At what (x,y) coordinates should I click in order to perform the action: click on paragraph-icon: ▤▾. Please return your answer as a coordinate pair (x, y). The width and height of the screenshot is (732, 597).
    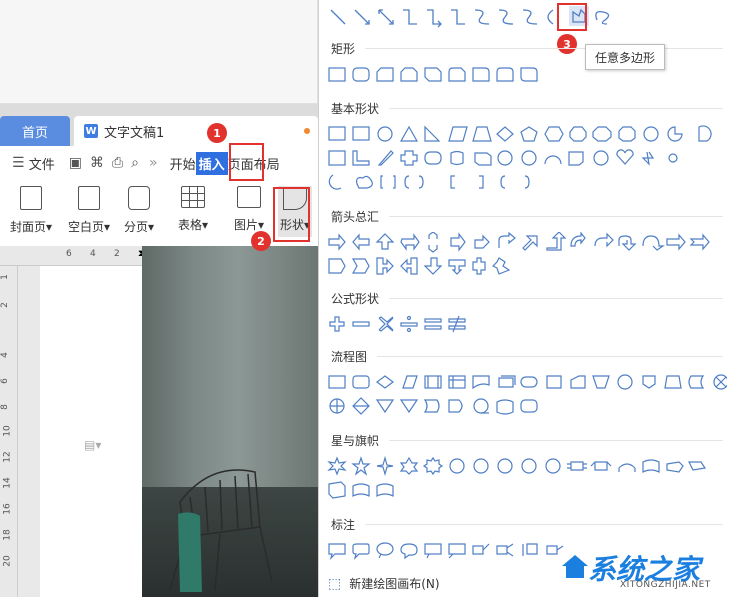
    Looking at the image, I should click on (92, 445).